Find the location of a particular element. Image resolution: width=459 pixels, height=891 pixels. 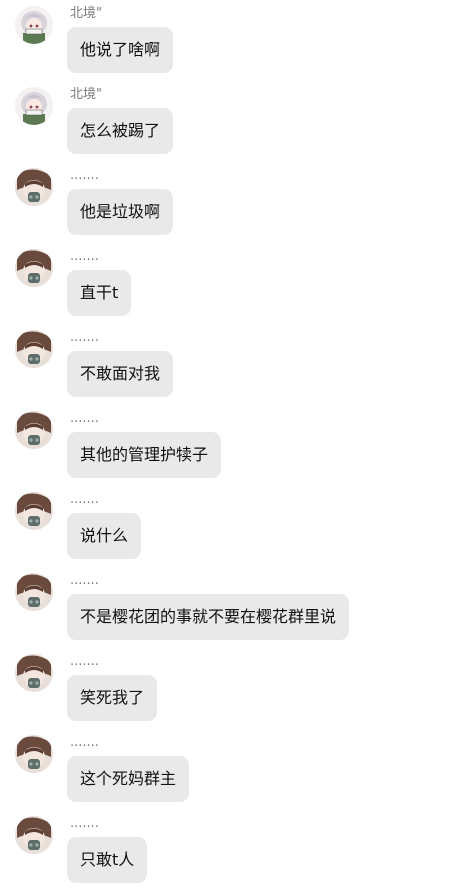

message-bubble: 不敢面对我 is located at coordinates (120, 374).